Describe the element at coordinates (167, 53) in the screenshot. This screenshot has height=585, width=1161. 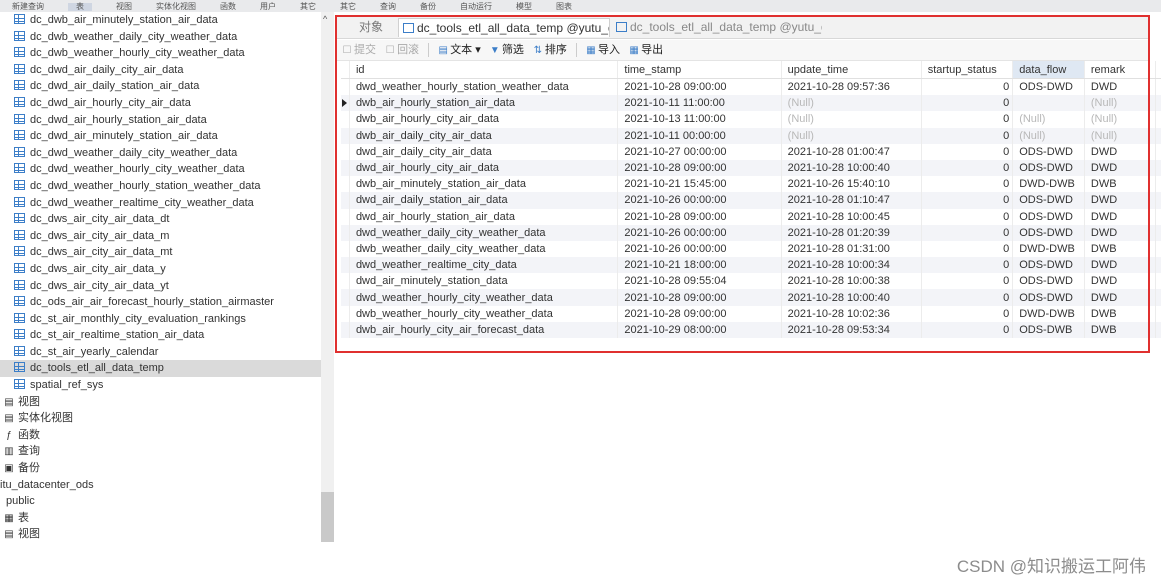
I see `sidebar-table-item: dc_dwb_weather_hourly_city_weather_data` at that location.